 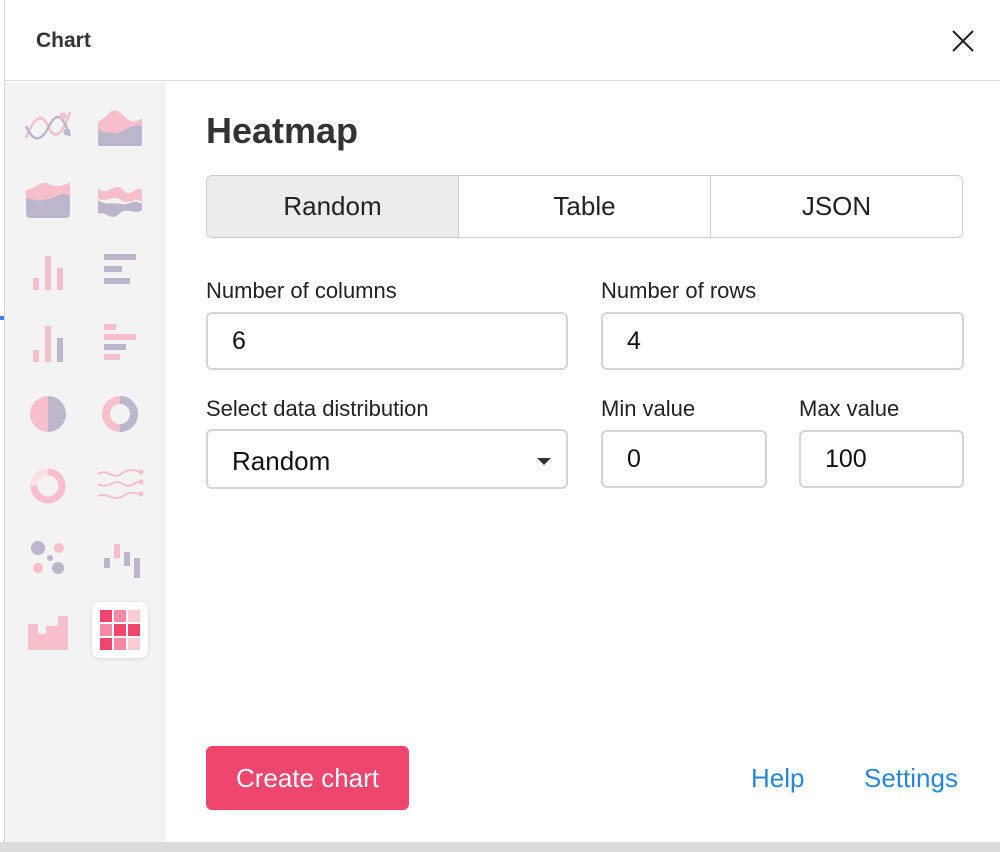 I want to click on window-bottom-strip, so click(x=500, y=847).